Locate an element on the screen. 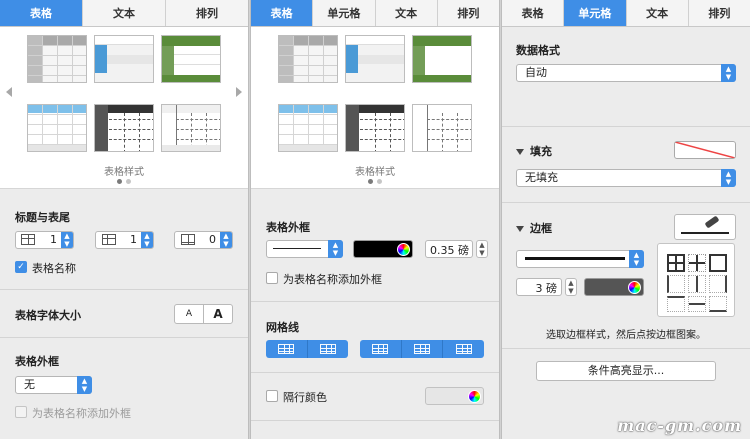  prev-style-arrow-icon is located at coordinates (9, 92).